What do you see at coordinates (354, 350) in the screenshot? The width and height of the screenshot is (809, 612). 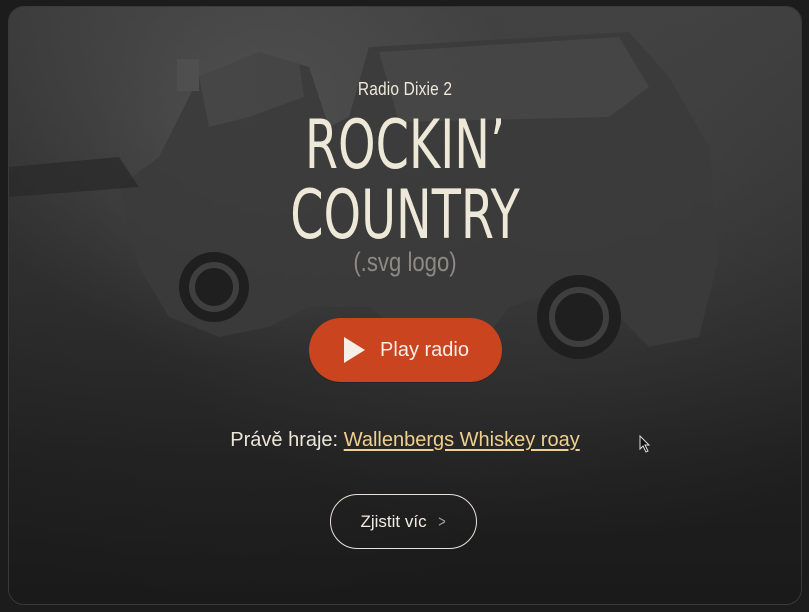 I see `play-icon` at bounding box center [354, 350].